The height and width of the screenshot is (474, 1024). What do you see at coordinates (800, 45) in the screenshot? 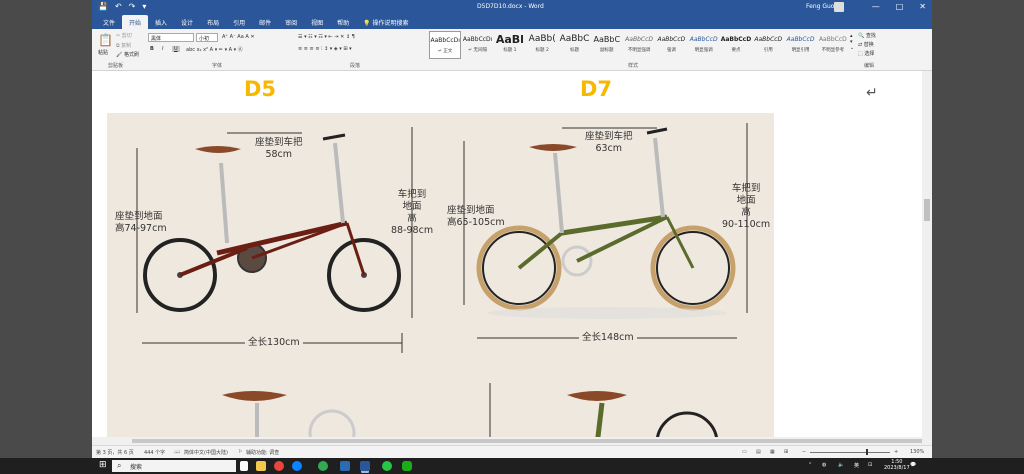
I see `style-item: AaBbCcD 明显引用` at bounding box center [800, 45].